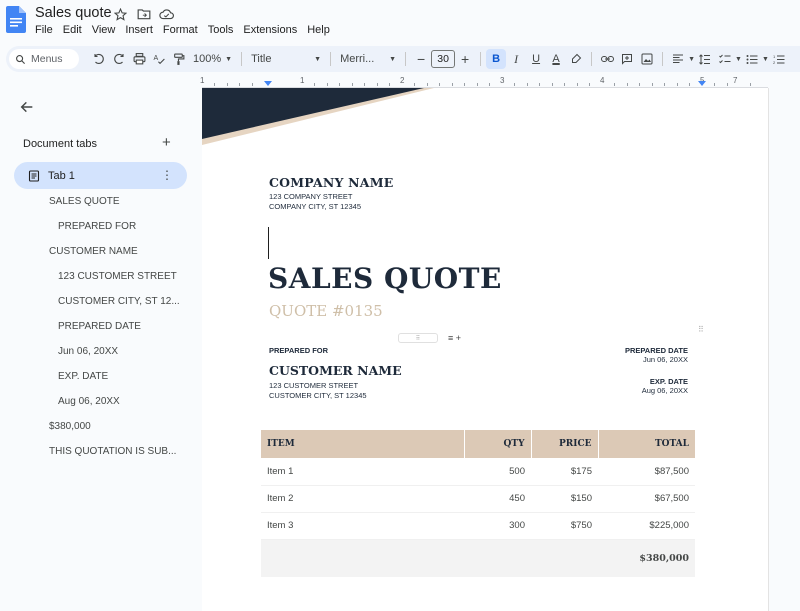 The width and height of the screenshot is (800, 611). What do you see at coordinates (72, 30) in the screenshot?
I see `menu-edit: Edit` at bounding box center [72, 30].